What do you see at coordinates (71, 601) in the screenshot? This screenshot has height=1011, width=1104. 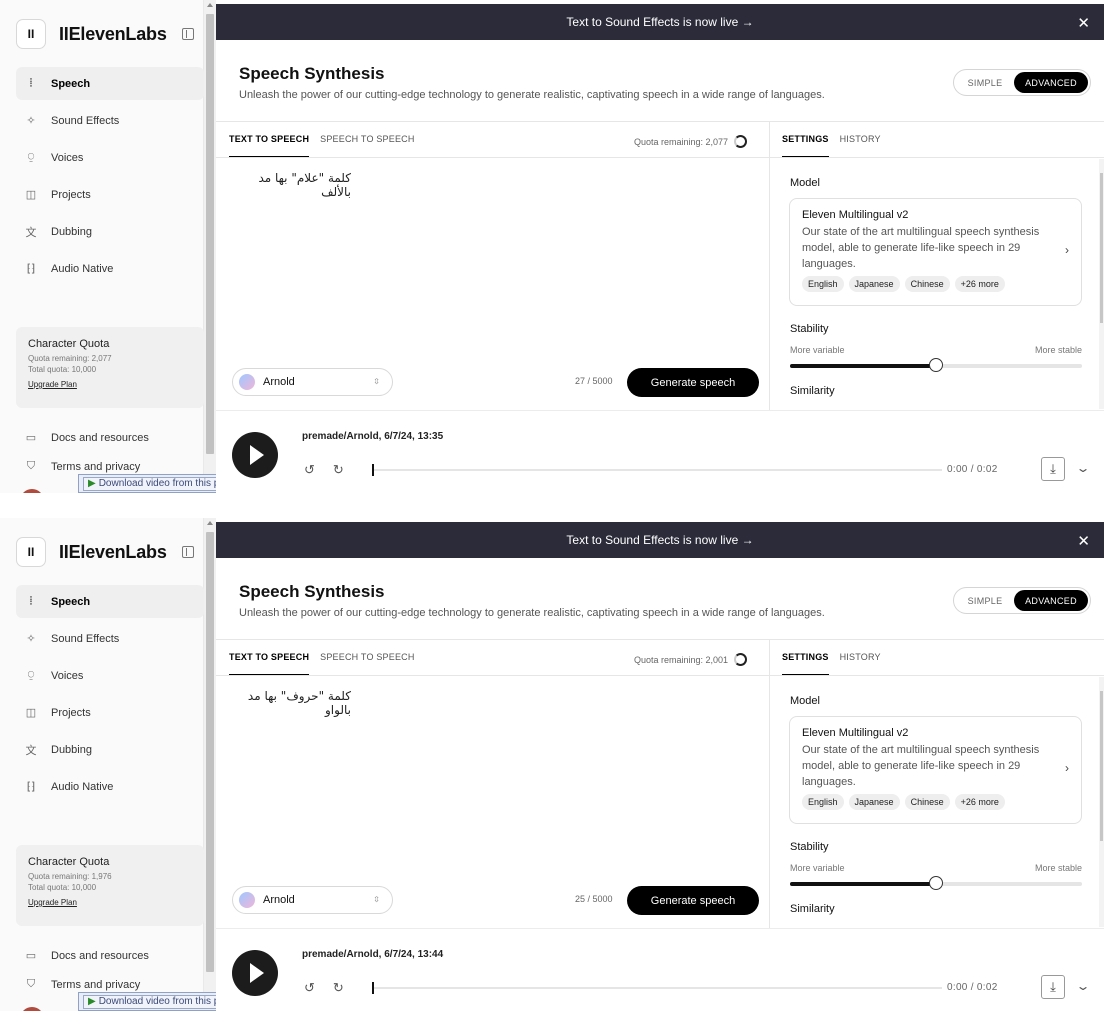 I see `sidebar-item-label: Speech` at bounding box center [71, 601].